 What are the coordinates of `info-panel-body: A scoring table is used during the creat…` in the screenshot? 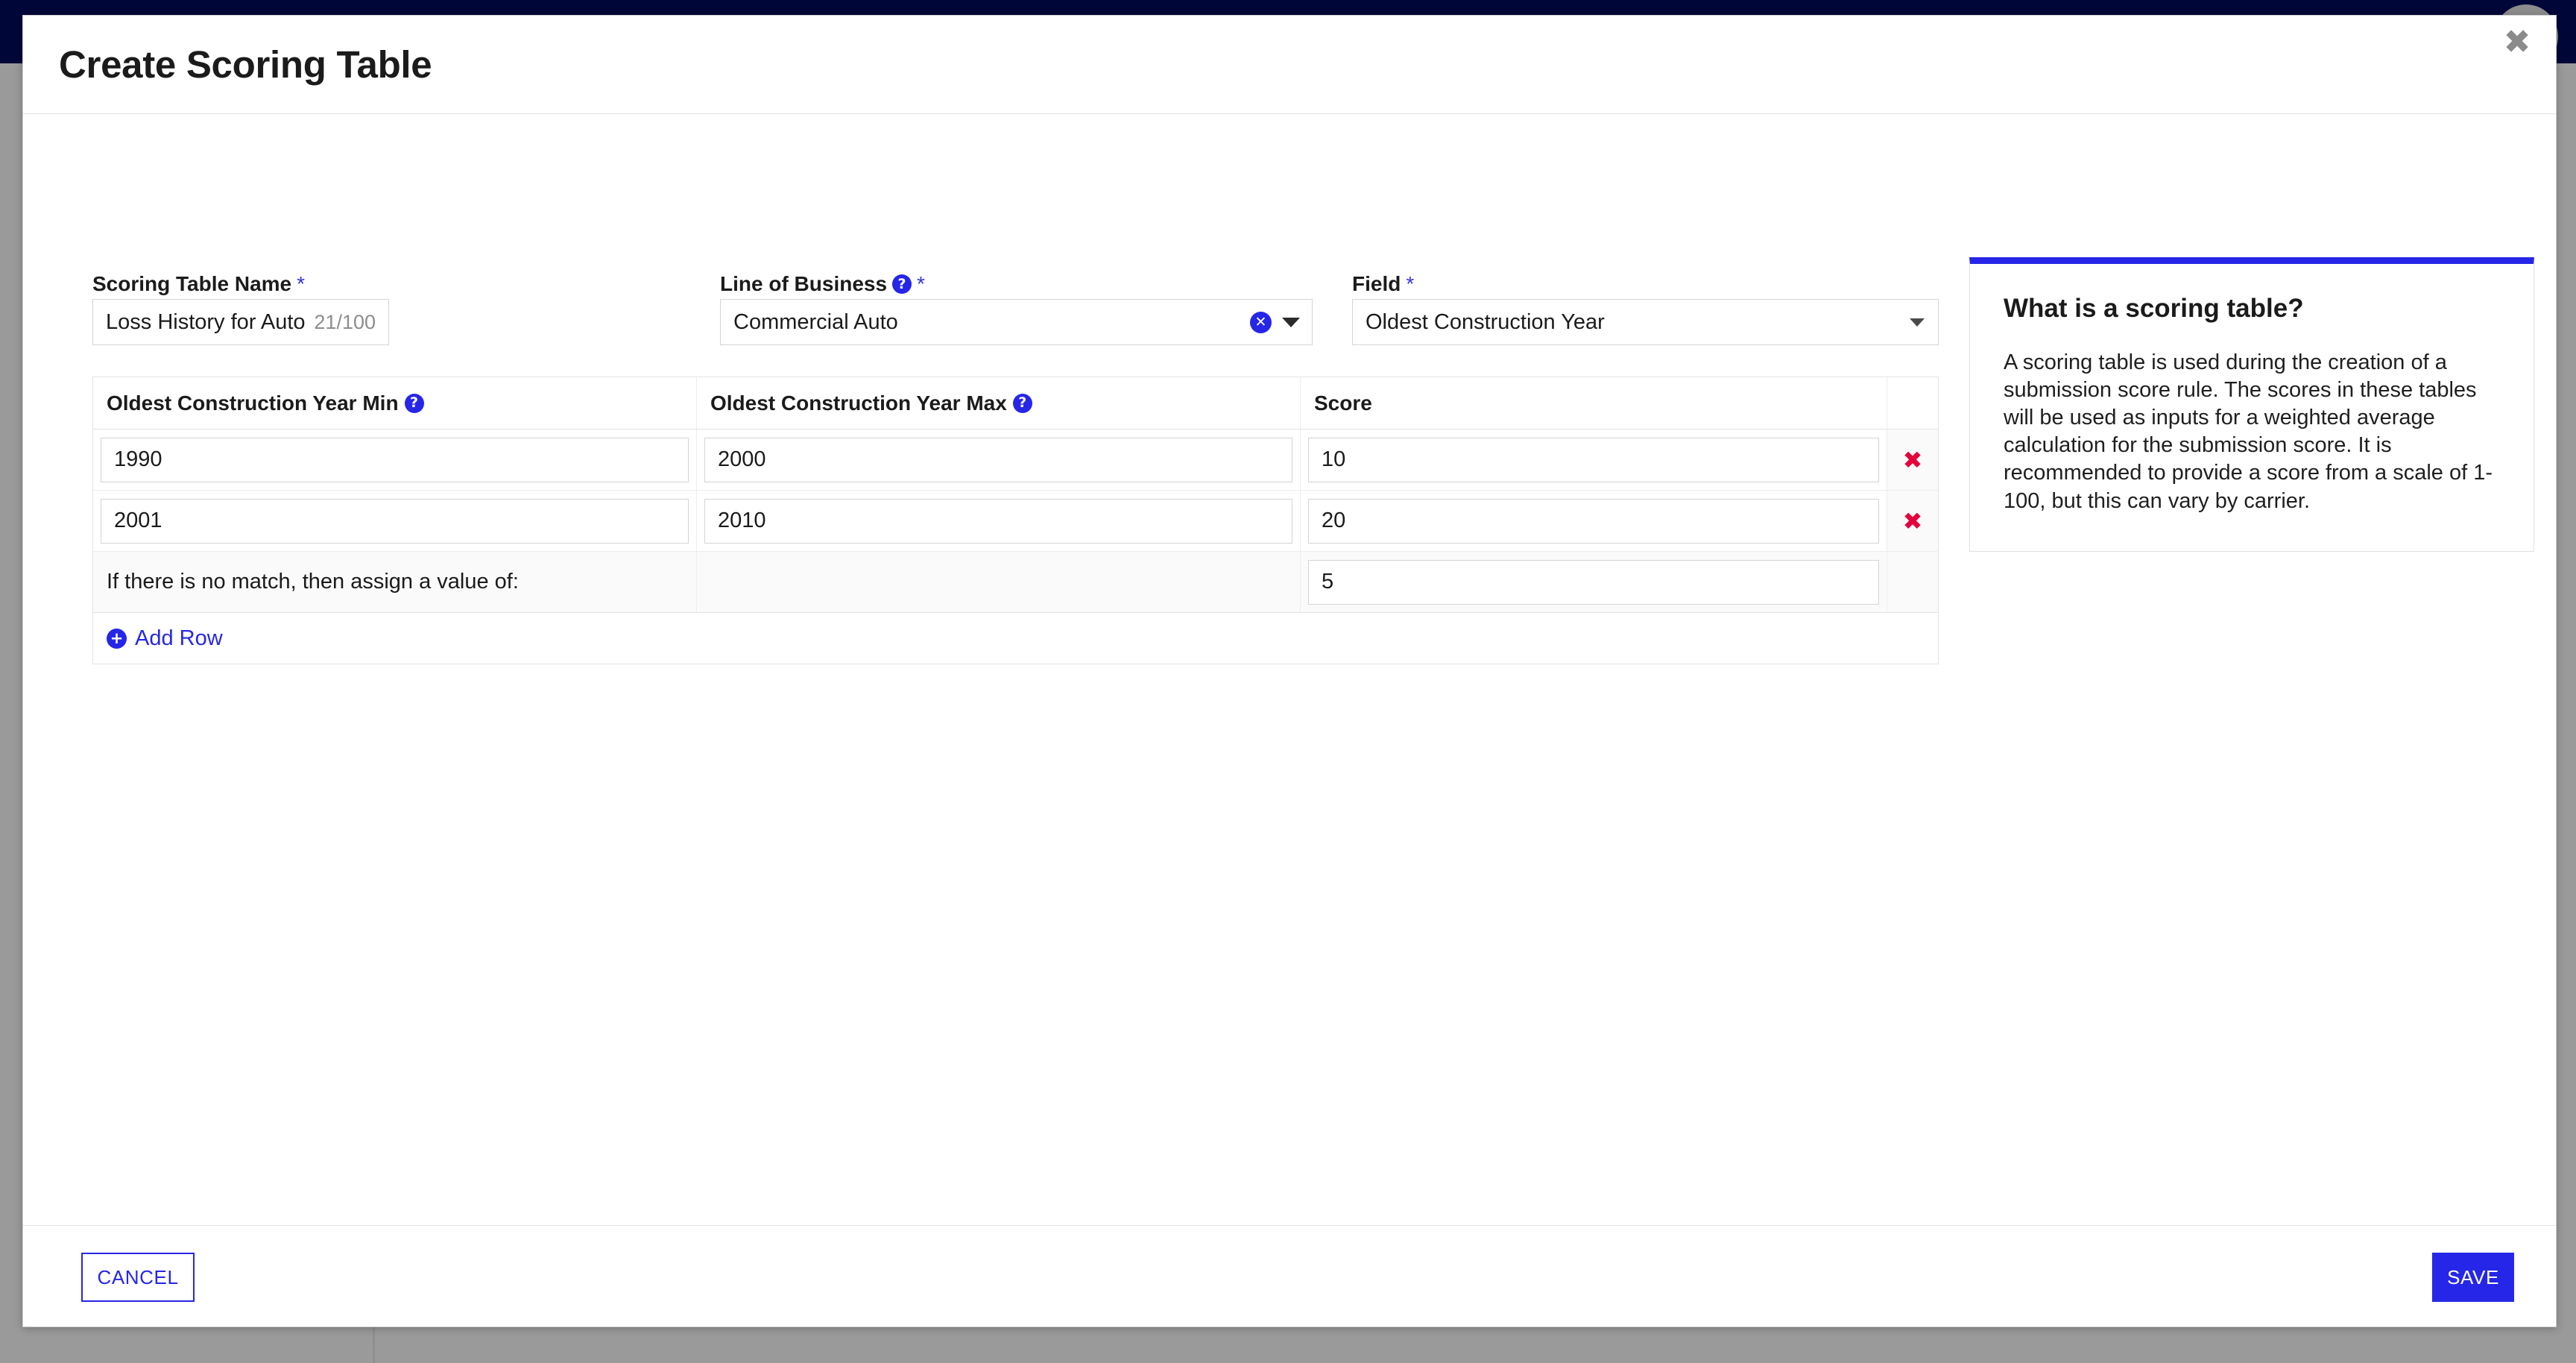 It's located at (2248, 431).